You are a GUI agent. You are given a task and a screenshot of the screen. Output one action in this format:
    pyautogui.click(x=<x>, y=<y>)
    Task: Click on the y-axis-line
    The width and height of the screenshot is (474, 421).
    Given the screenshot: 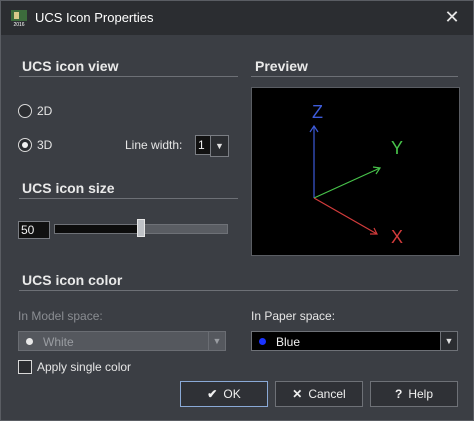 What is the action you would take?
    pyautogui.click(x=347, y=183)
    